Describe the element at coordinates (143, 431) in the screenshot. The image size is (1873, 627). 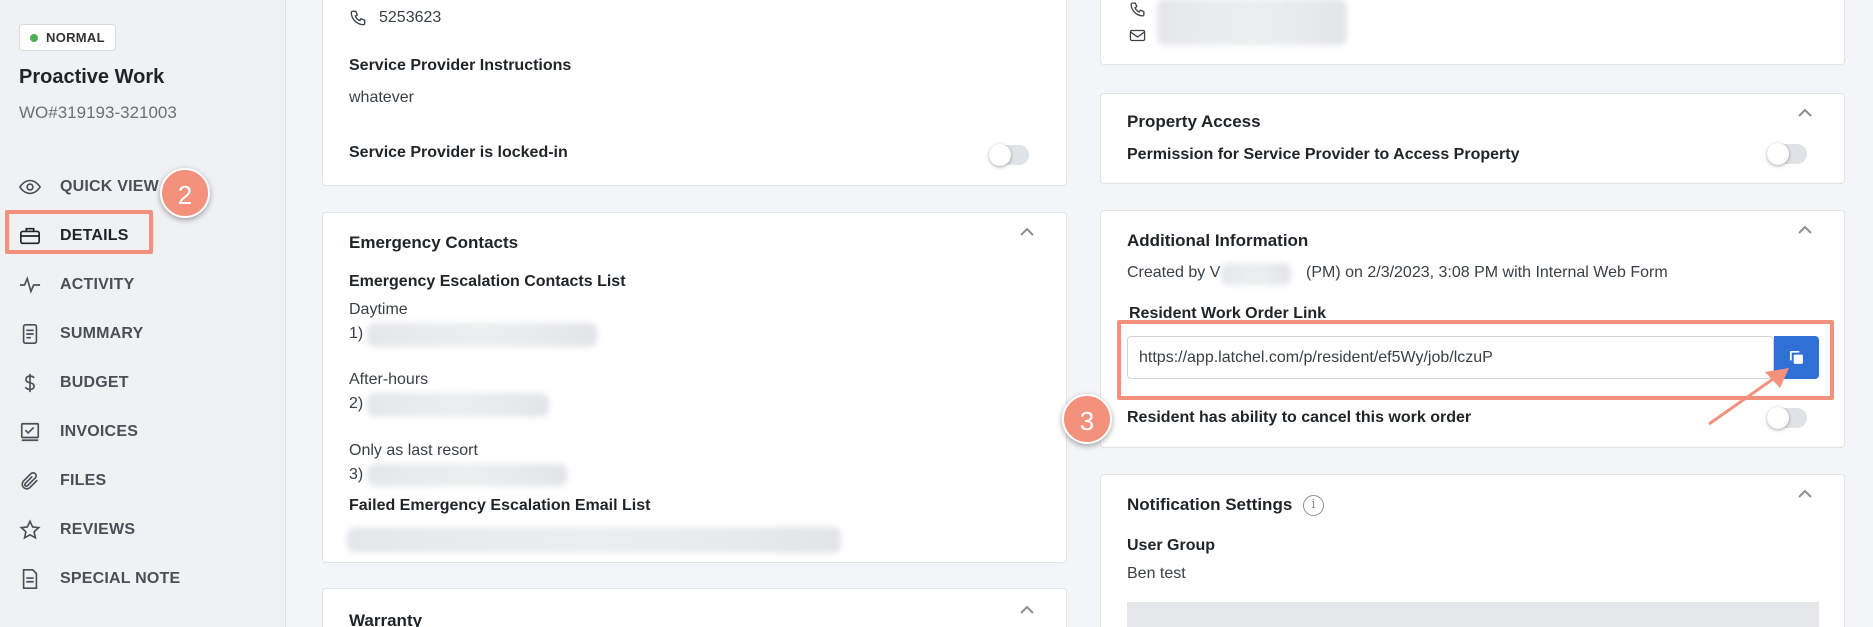
I see `sidebar-item-invoices: INVOICES` at that location.